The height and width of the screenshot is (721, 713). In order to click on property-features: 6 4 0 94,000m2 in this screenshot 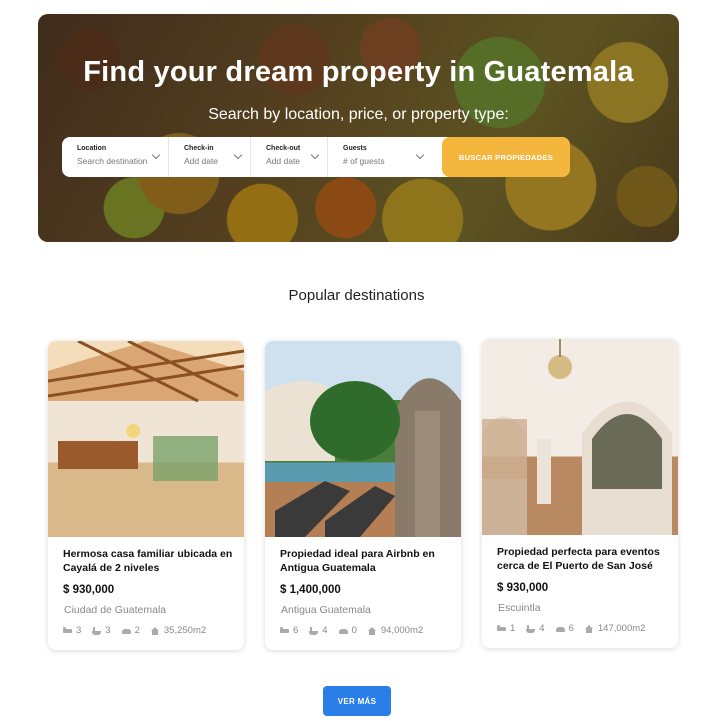, I will do `click(354, 630)`.